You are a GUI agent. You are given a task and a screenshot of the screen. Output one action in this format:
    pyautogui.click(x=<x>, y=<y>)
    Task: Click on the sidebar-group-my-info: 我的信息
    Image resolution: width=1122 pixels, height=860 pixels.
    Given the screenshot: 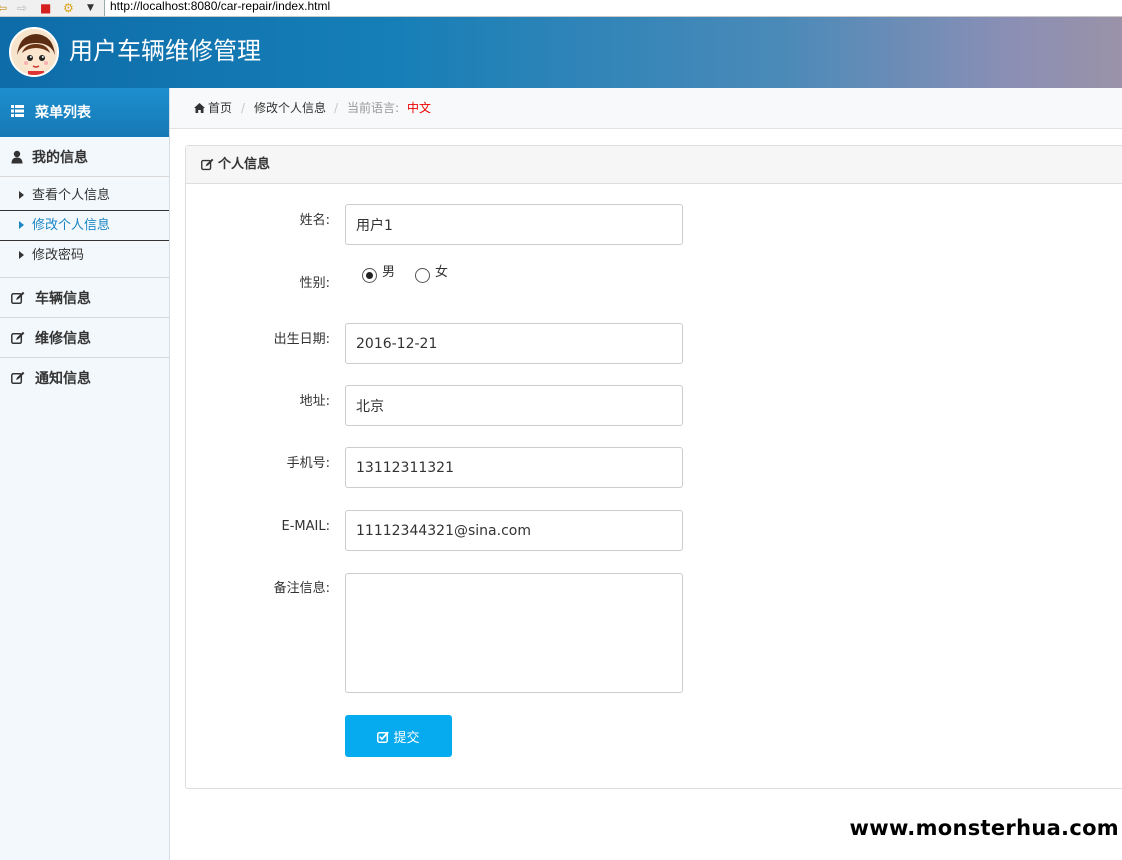 What is the action you would take?
    pyautogui.click(x=84, y=157)
    